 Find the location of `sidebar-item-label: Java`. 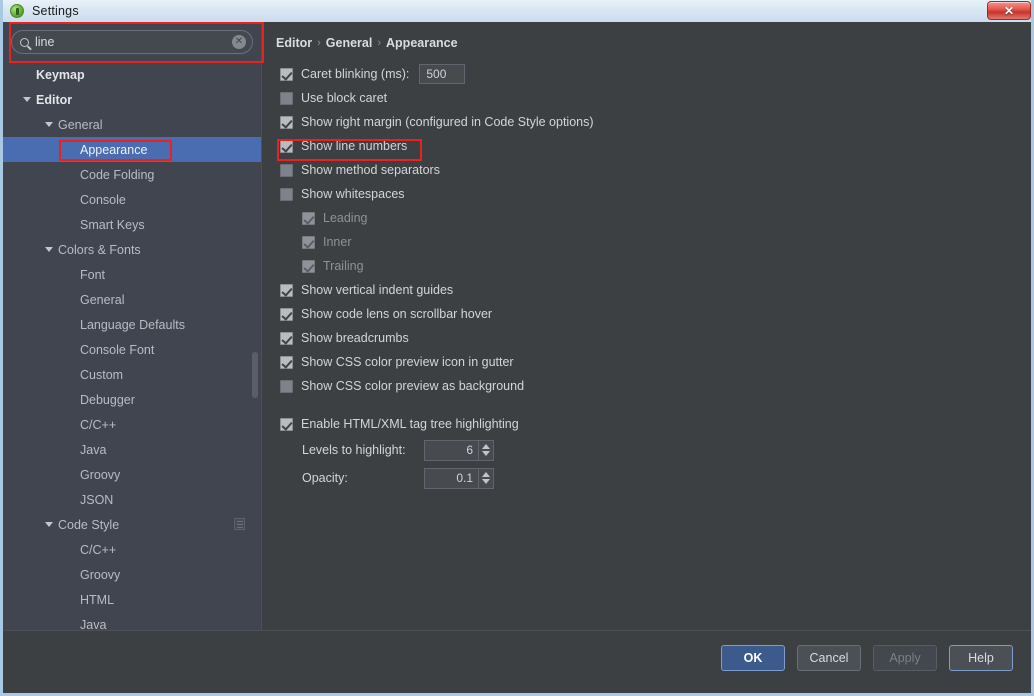

sidebar-item-label: Java is located at coordinates (93, 624).